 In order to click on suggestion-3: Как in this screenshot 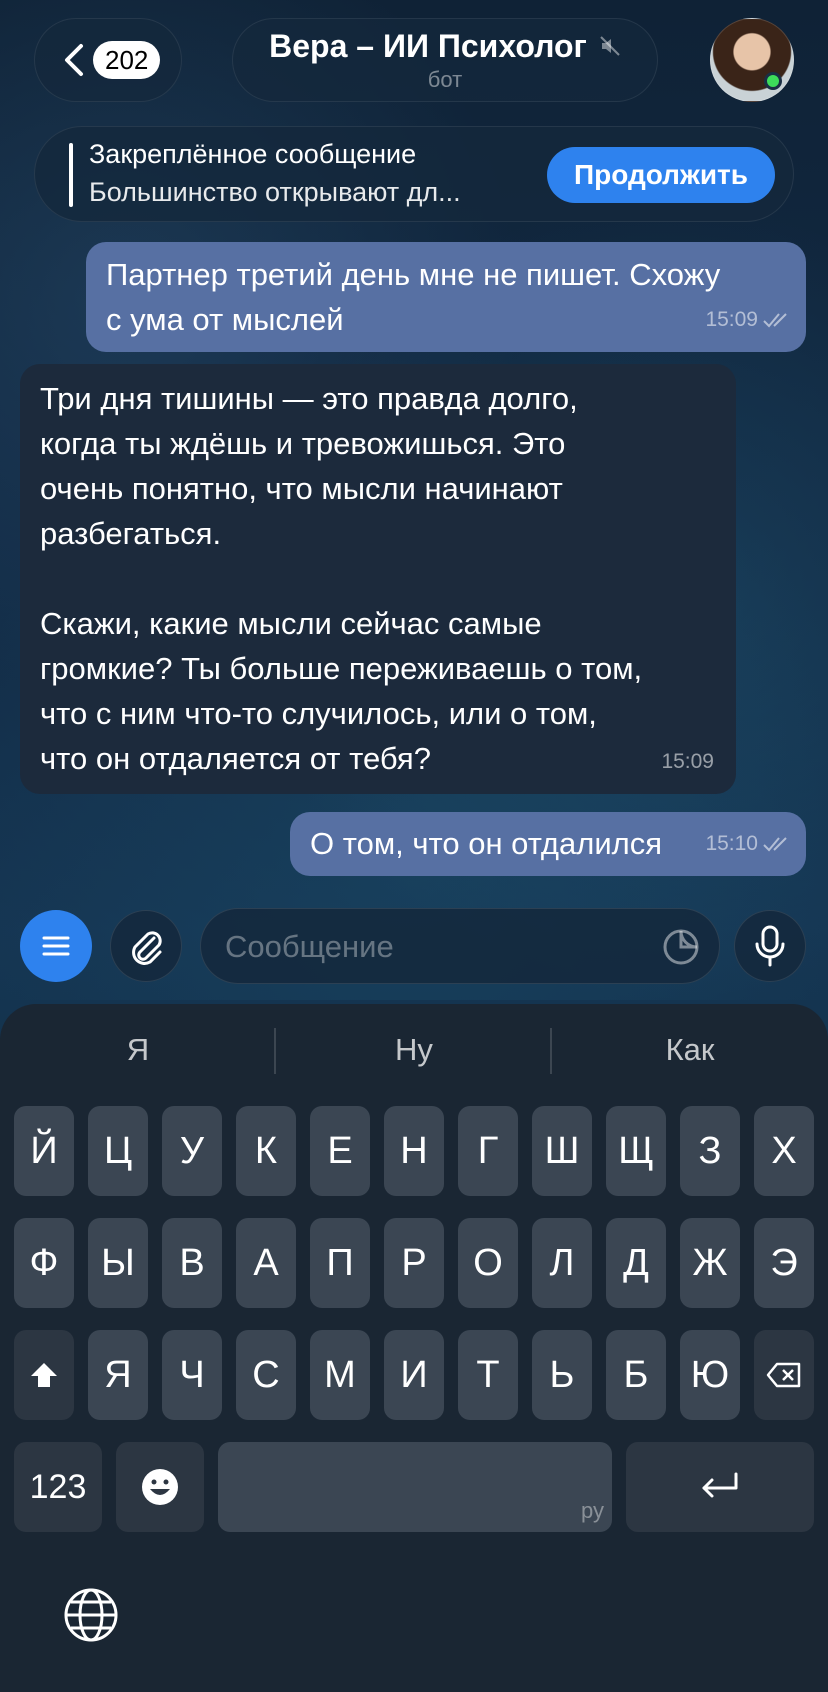, I will do `click(690, 1050)`.